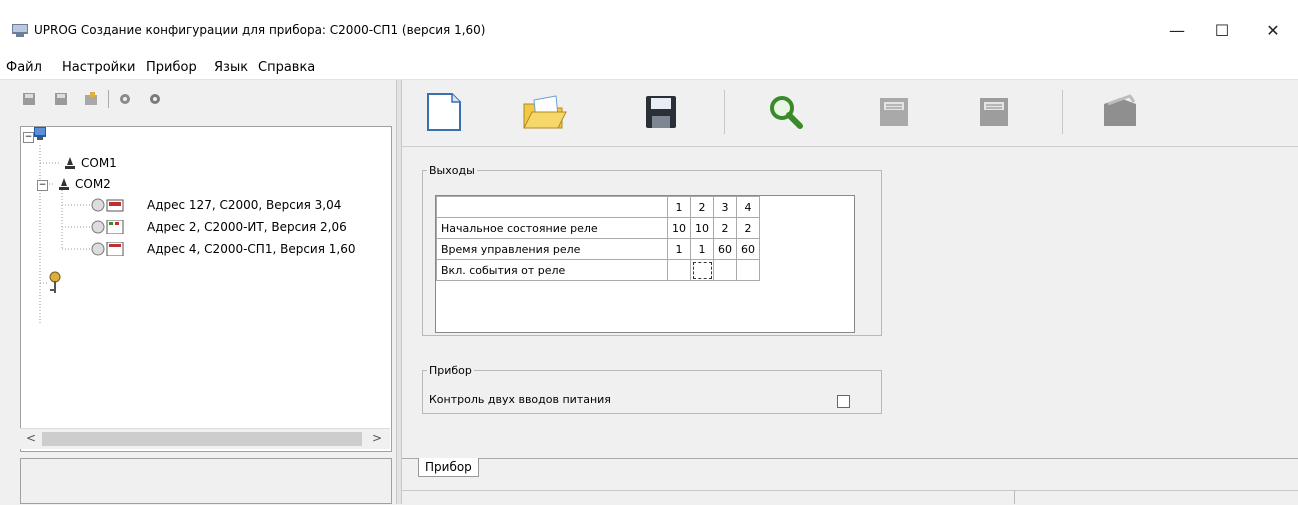 This screenshot has height=505, width=1298. Describe the element at coordinates (850, 458) in the screenshot. I see `tab-baseline` at that location.